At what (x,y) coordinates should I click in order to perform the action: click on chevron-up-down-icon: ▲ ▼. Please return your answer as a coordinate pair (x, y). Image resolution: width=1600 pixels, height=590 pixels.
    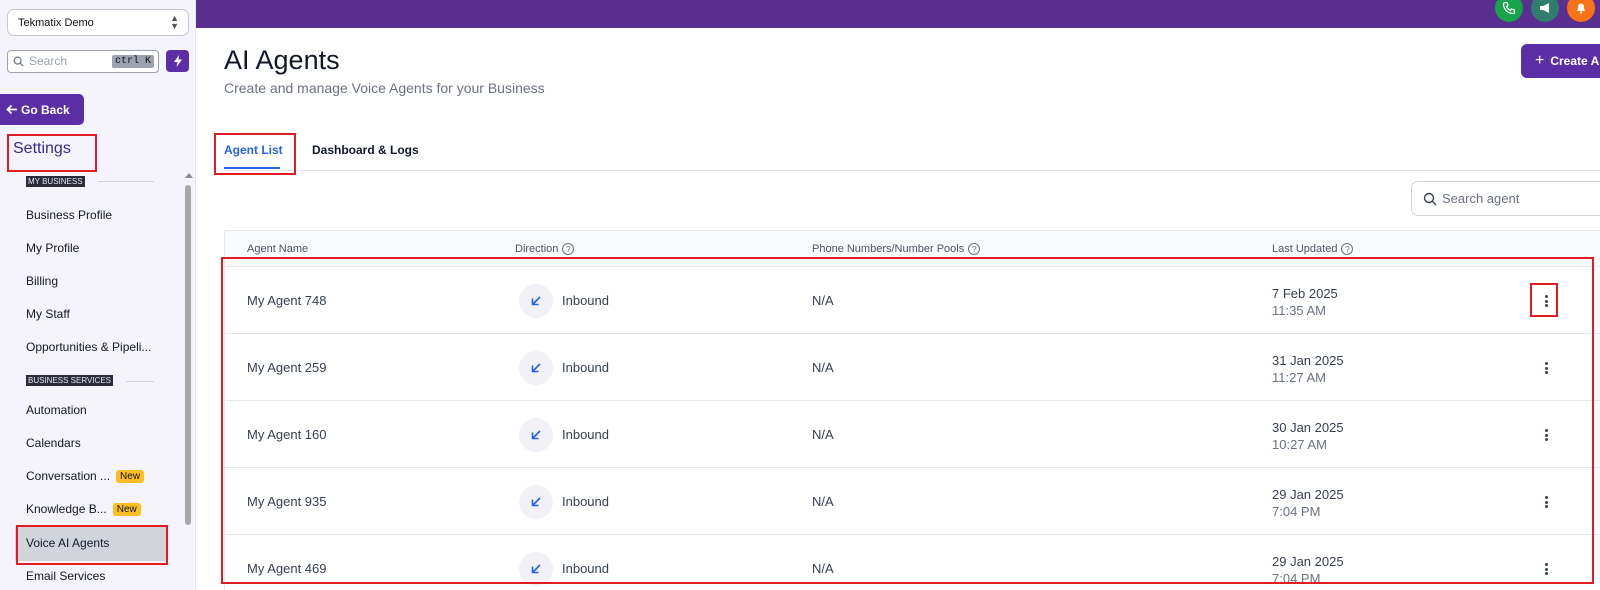
    Looking at the image, I should click on (174, 22).